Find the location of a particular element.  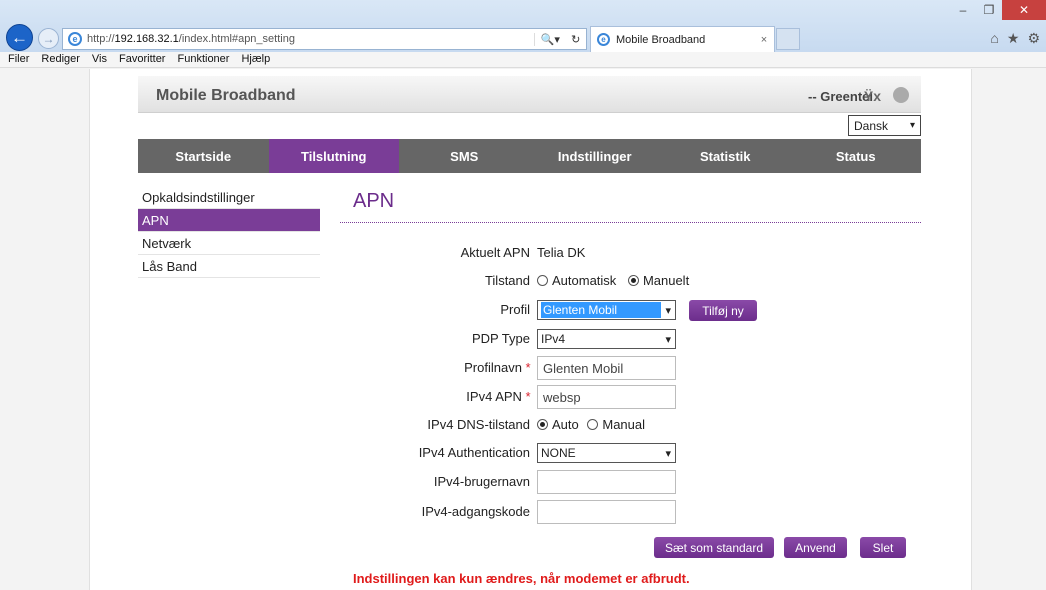

dns-manual-radio is located at coordinates (593, 424).